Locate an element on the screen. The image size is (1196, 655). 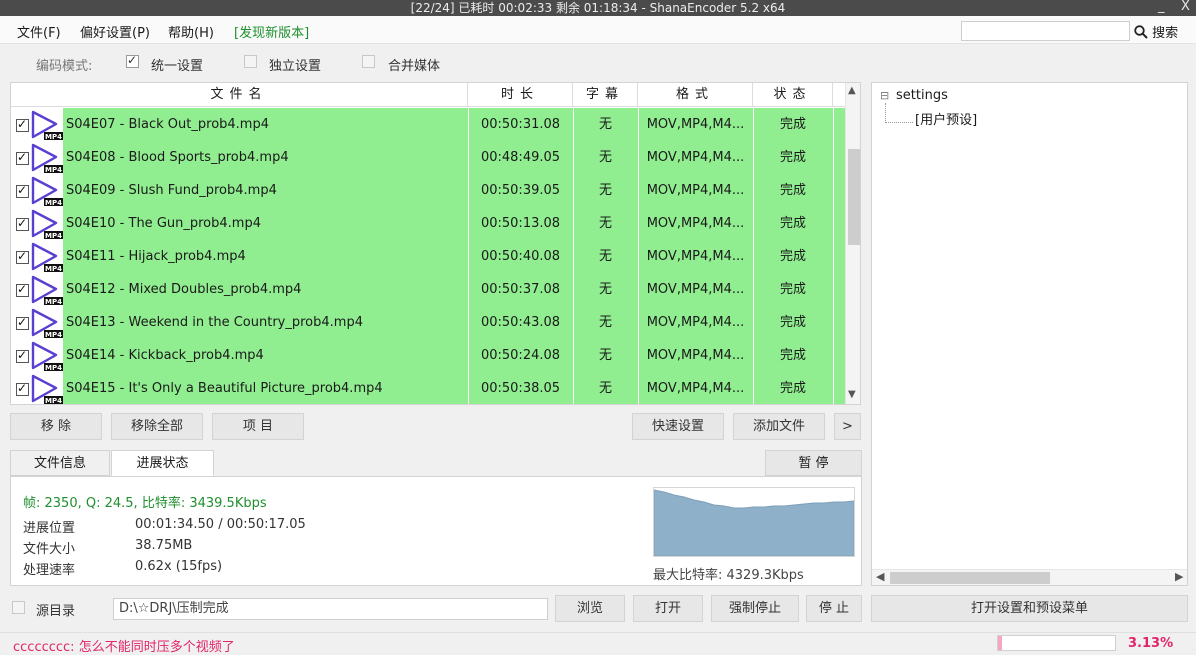
items-button: 项 目 is located at coordinates (258, 426).